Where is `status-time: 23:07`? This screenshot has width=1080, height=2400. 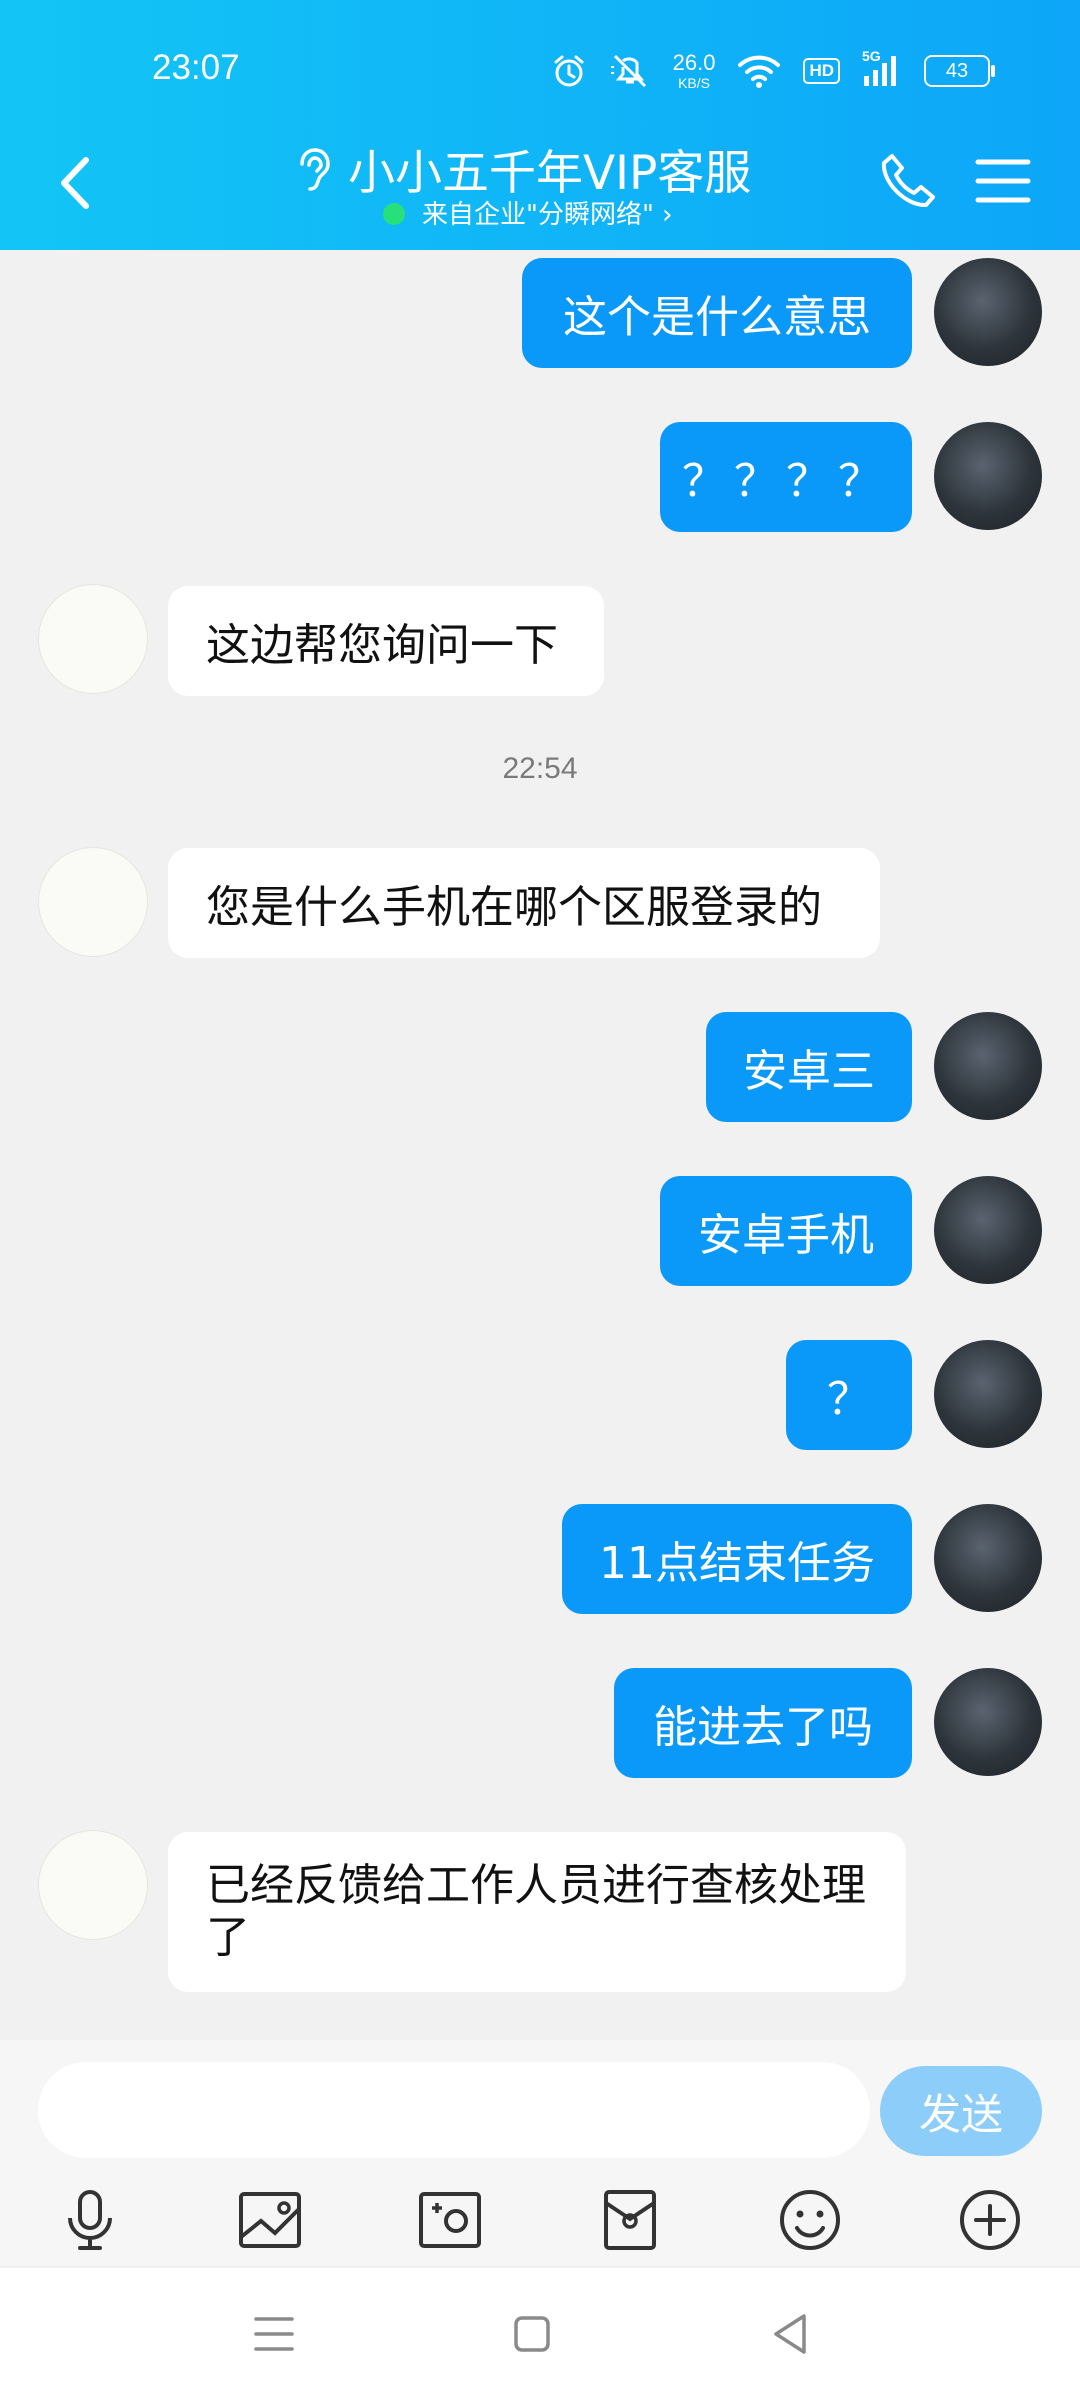 status-time: 23:07 is located at coordinates (196, 67).